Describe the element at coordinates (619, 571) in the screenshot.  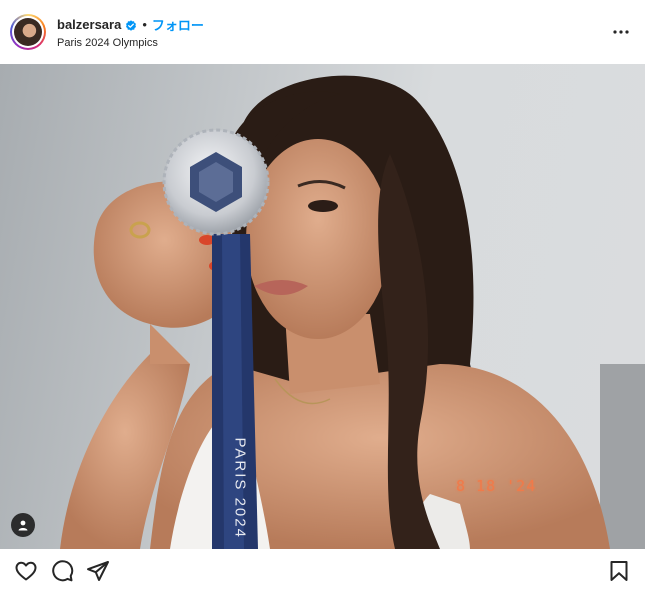
I see `bookmark-icon` at that location.